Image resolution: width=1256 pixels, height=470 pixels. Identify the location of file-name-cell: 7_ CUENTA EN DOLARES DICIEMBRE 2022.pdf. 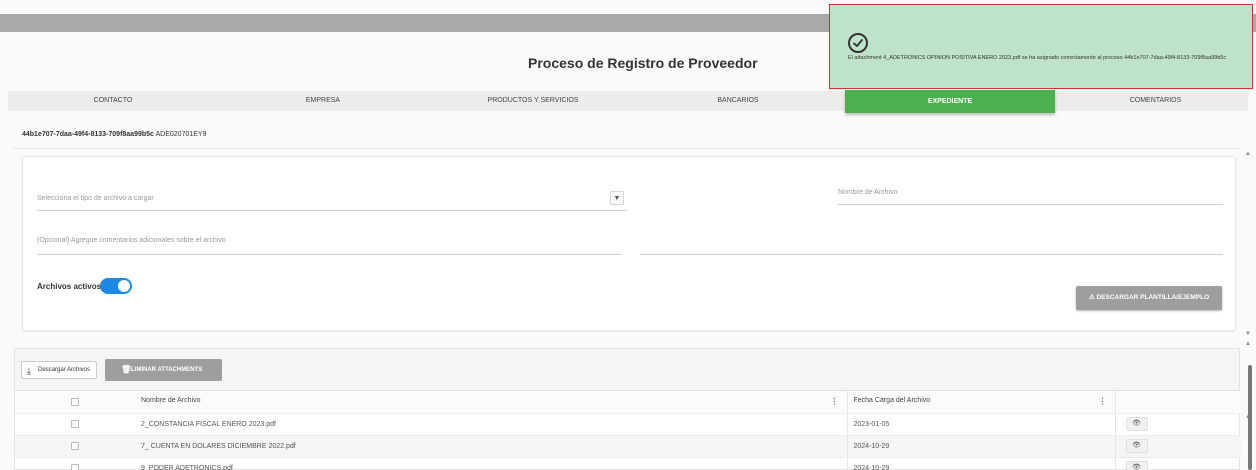
(491, 446).